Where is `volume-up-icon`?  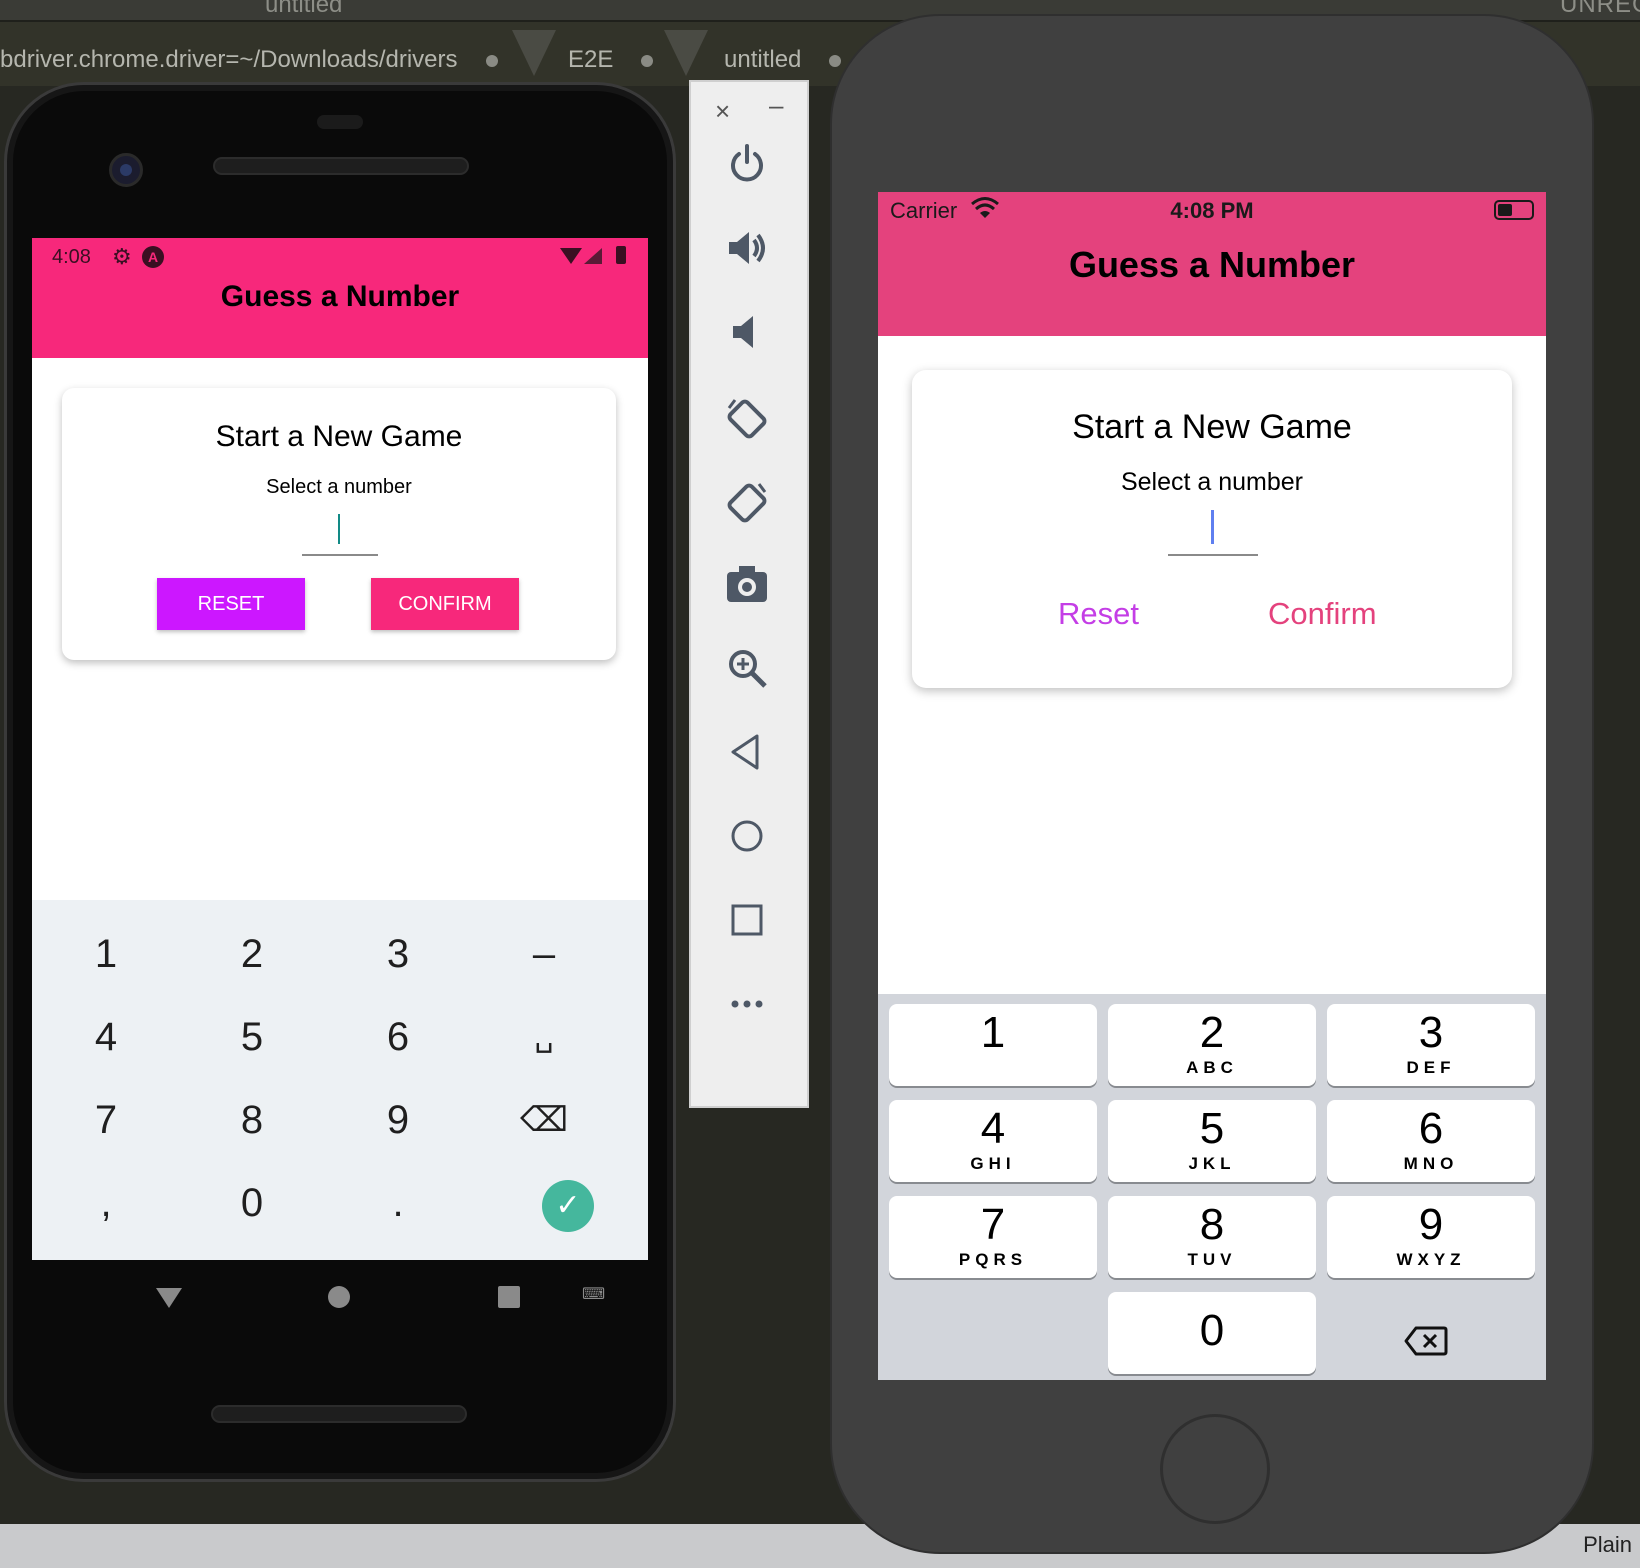
volume-up-icon is located at coordinates (747, 252).